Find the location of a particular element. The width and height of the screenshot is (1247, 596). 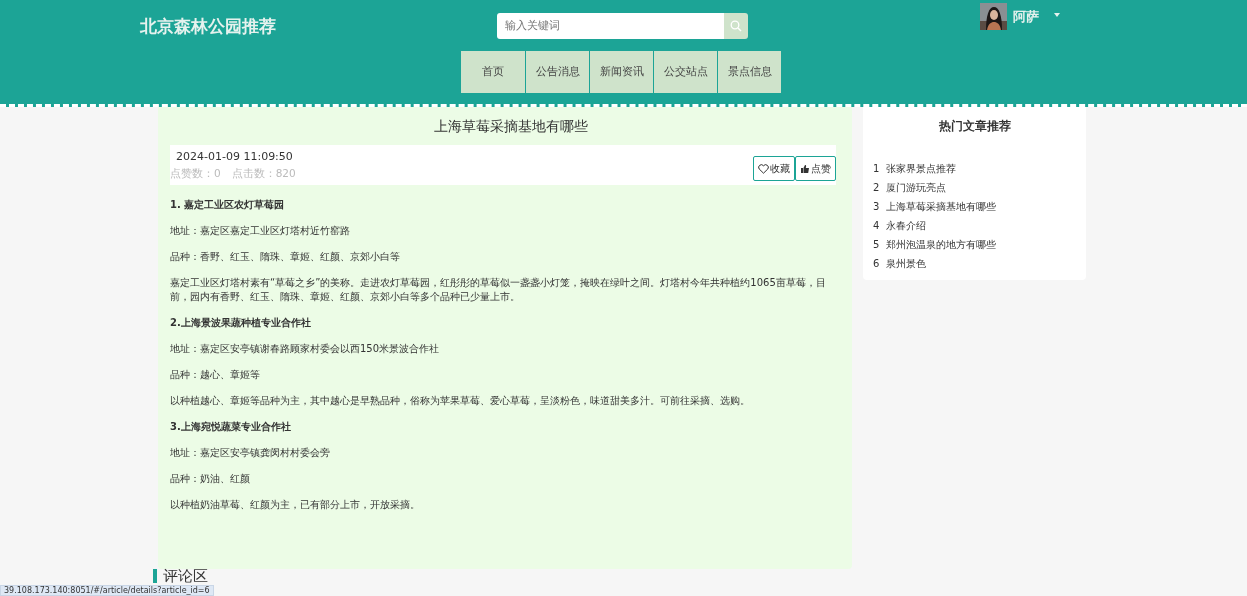

article-link: 2 厦门游玩亮点 is located at coordinates (974, 187).